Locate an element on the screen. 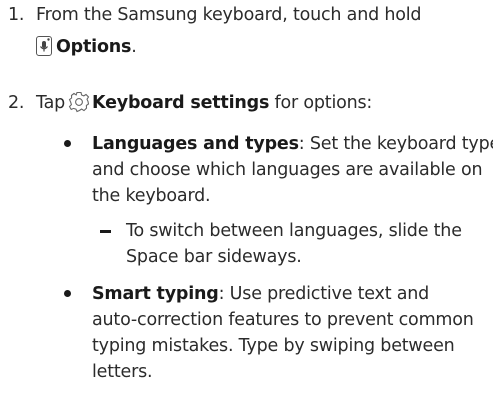  sub-option-text-cont: Space bar sideways. is located at coordinates (214, 257).